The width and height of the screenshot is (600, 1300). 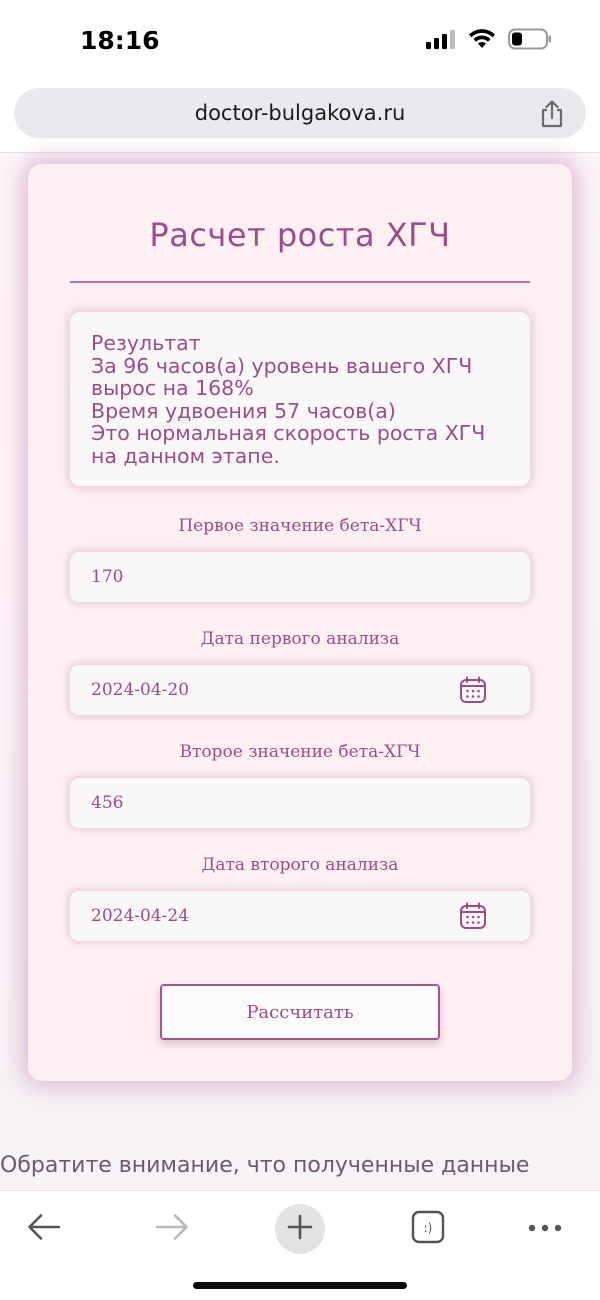 I want to click on status-time: 18:16, so click(x=120, y=40).